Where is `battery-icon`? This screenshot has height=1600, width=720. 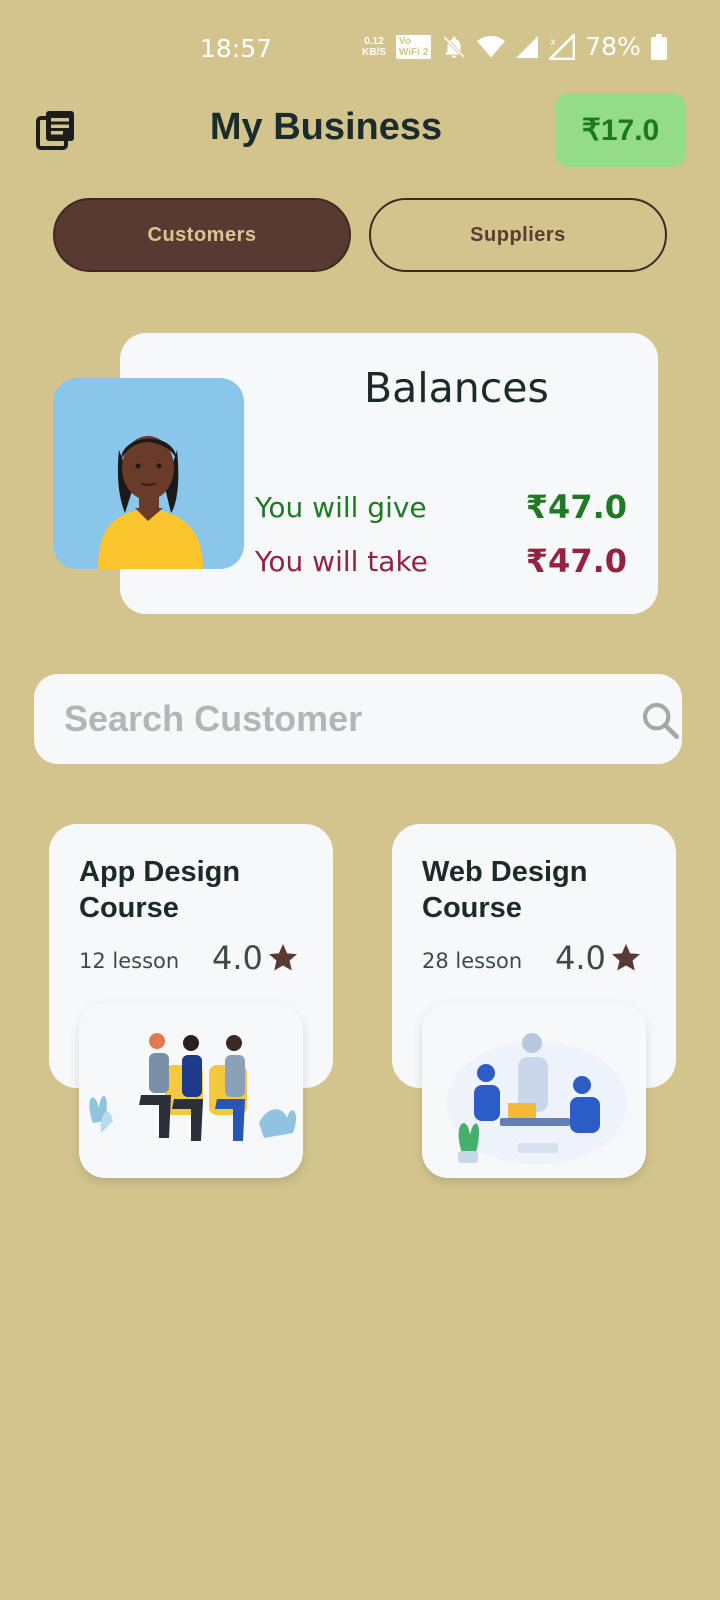 battery-icon is located at coordinates (658, 46).